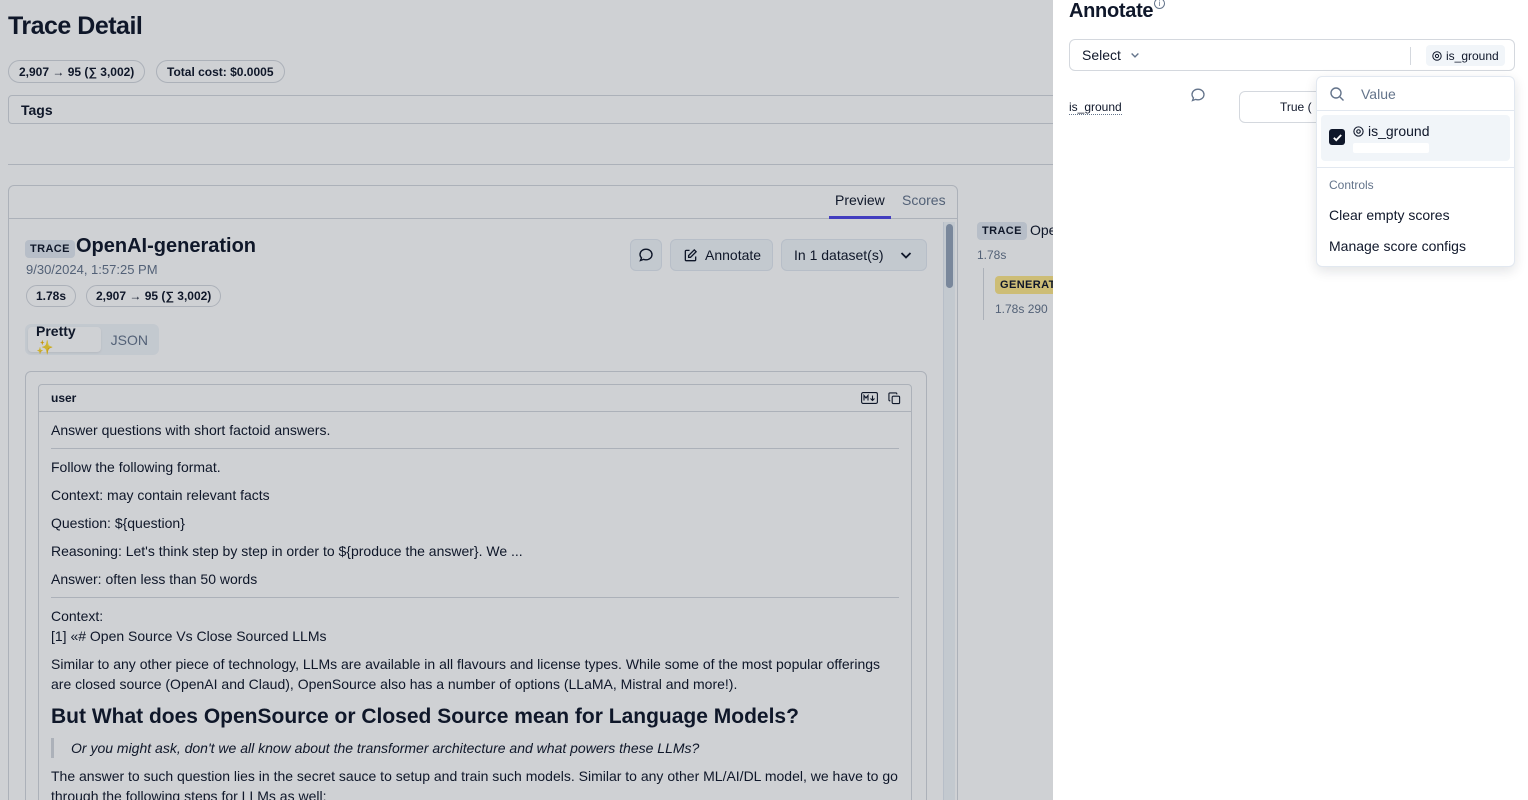 The height and width of the screenshot is (800, 1528). Describe the element at coordinates (1472, 55) in the screenshot. I see `chip-label: is_ground` at that location.